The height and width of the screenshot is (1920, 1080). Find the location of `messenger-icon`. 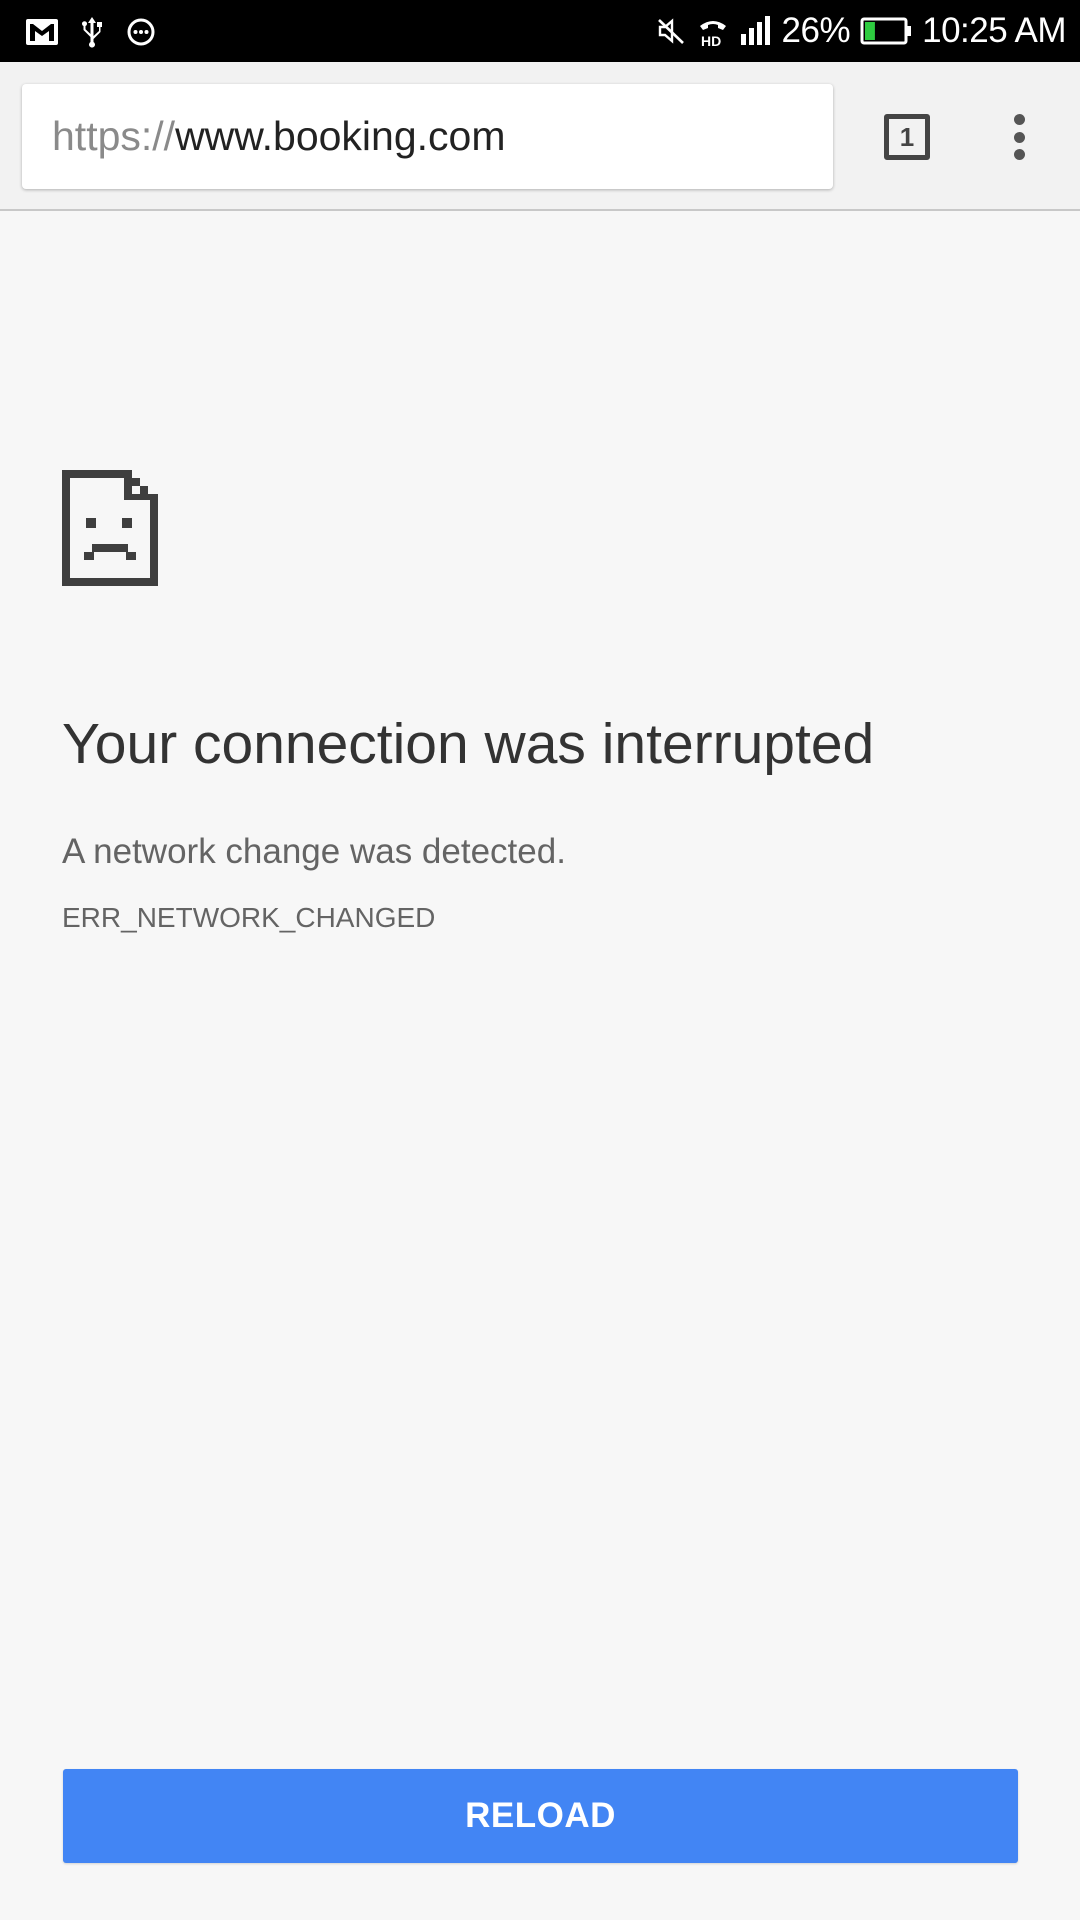

messenger-icon is located at coordinates (141, 32).